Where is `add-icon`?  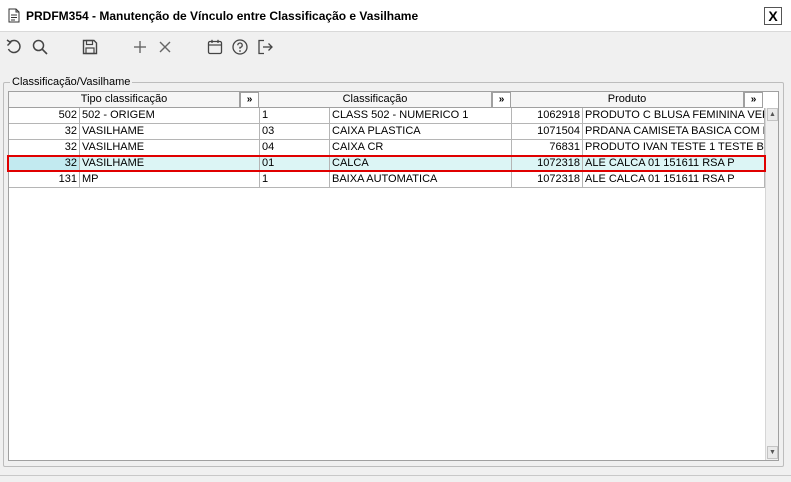 add-icon is located at coordinates (140, 47).